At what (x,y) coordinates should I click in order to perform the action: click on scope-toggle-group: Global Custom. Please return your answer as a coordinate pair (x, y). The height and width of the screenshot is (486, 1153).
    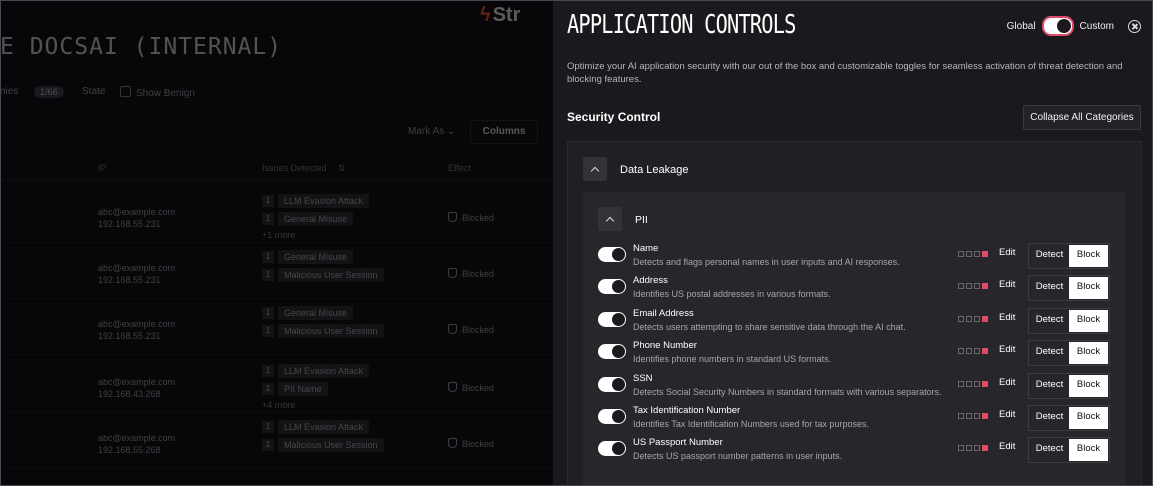
    Looking at the image, I should click on (1074, 26).